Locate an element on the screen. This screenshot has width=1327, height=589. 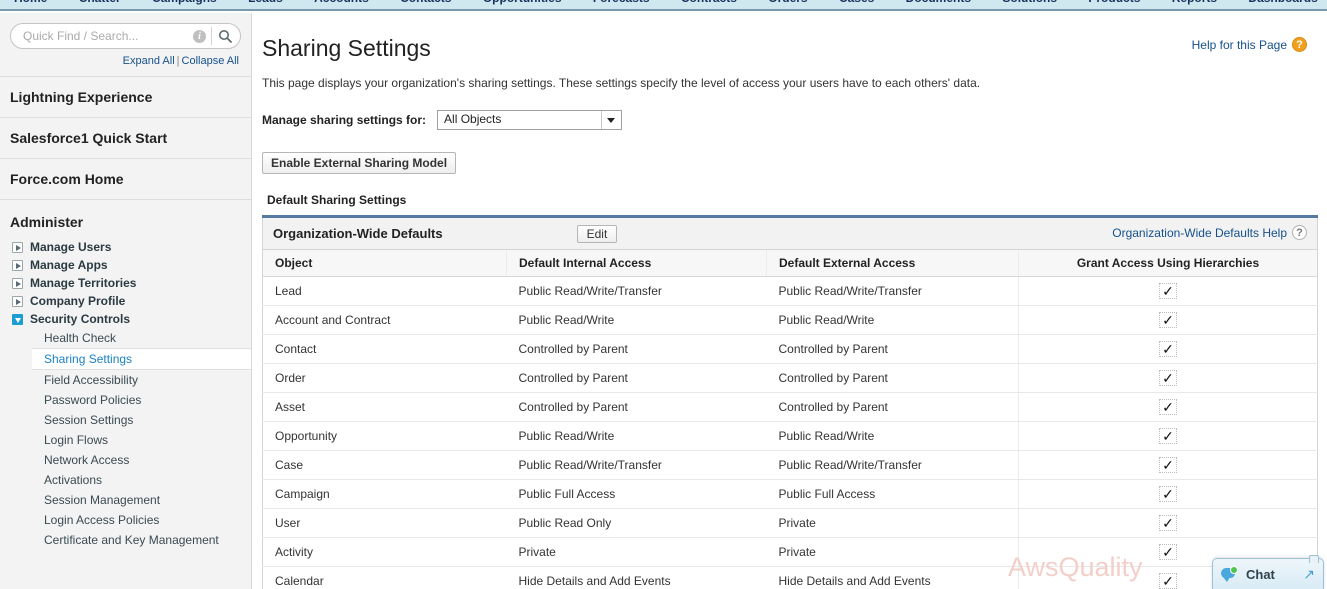
quick-find-searchbox: i is located at coordinates (125, 36).